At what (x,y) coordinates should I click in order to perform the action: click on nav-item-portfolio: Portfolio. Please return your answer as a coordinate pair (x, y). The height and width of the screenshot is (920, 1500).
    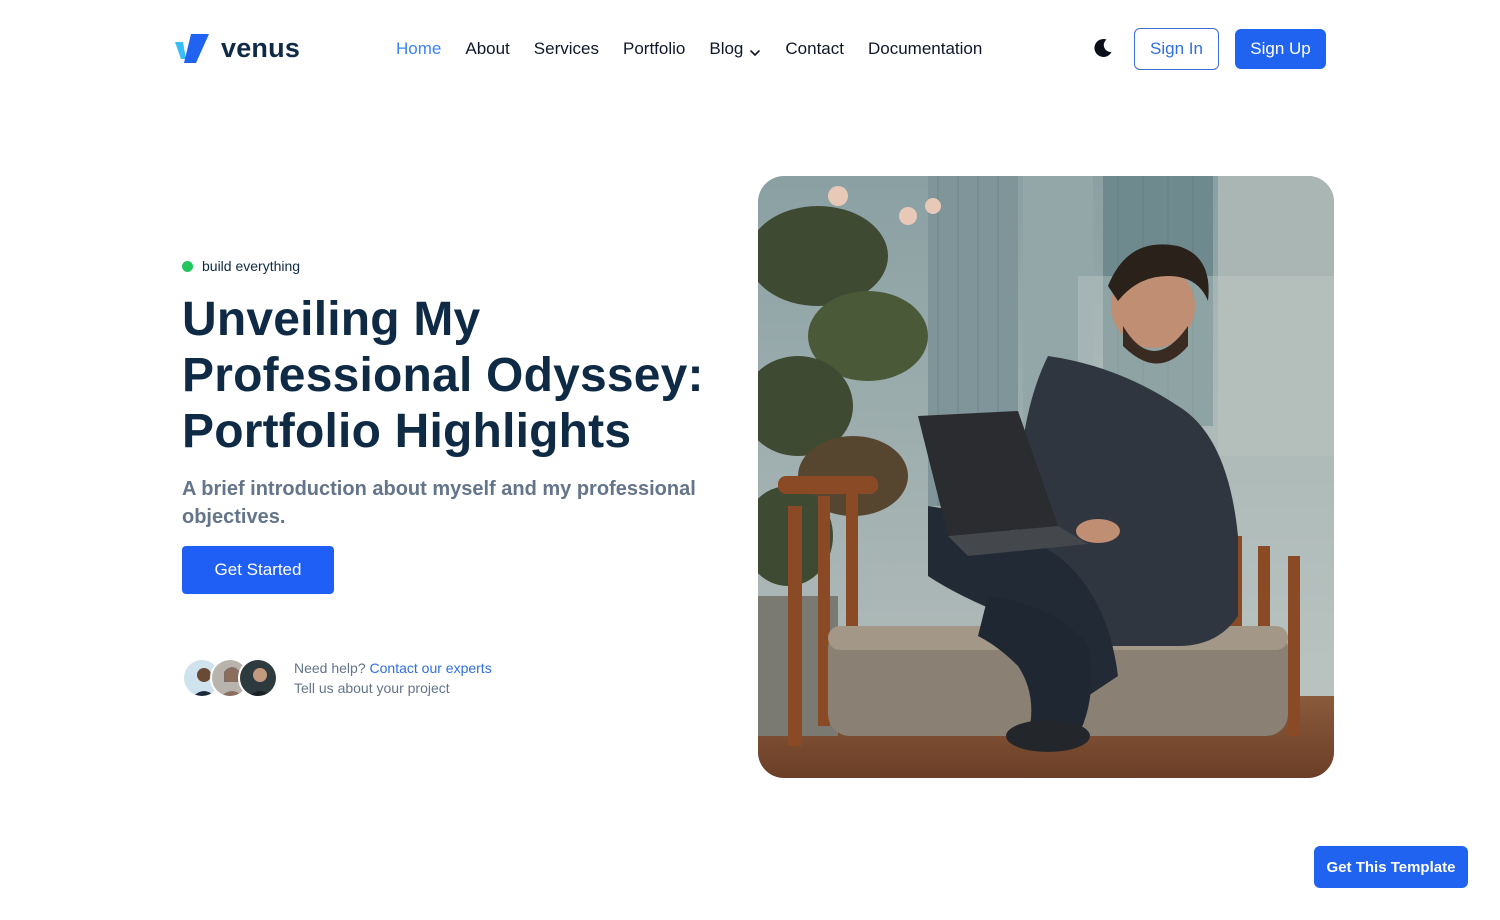
    Looking at the image, I should click on (654, 49).